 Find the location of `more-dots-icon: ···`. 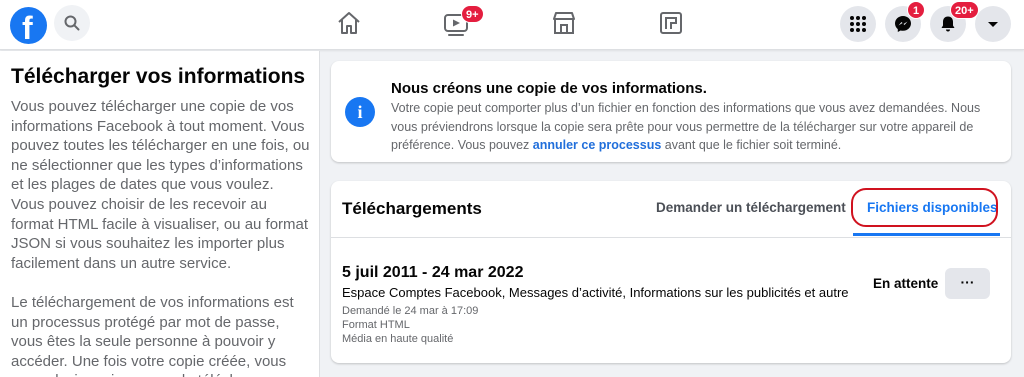

more-dots-icon: ··· is located at coordinates (967, 282).